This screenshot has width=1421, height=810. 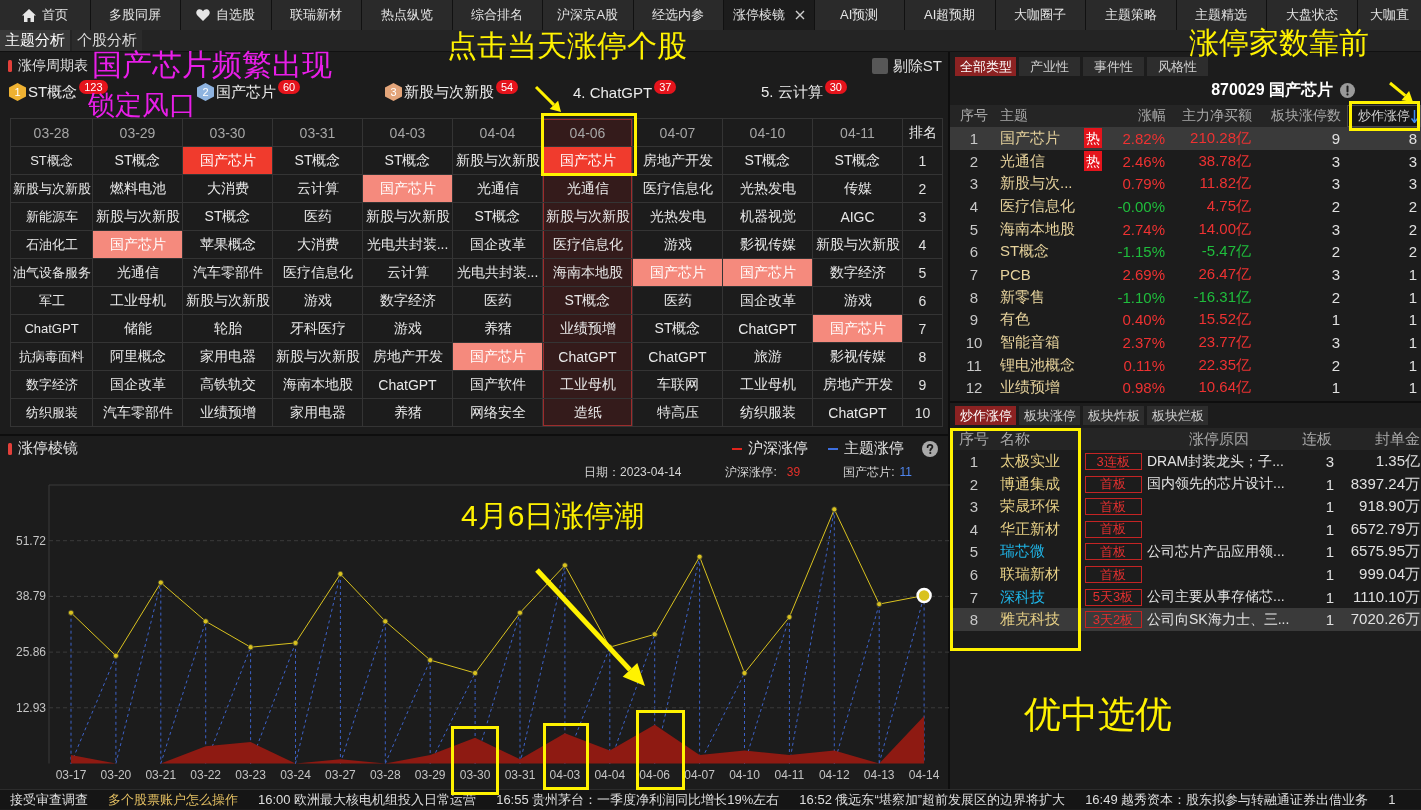 What do you see at coordinates (1385, 552) in the screenshot?
I see `seal-amount: 6575.95万` at bounding box center [1385, 552].